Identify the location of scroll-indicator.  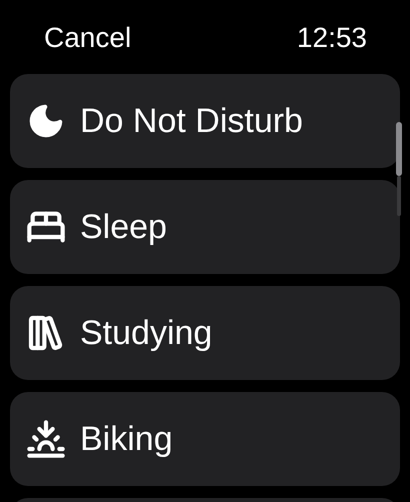
(399, 149).